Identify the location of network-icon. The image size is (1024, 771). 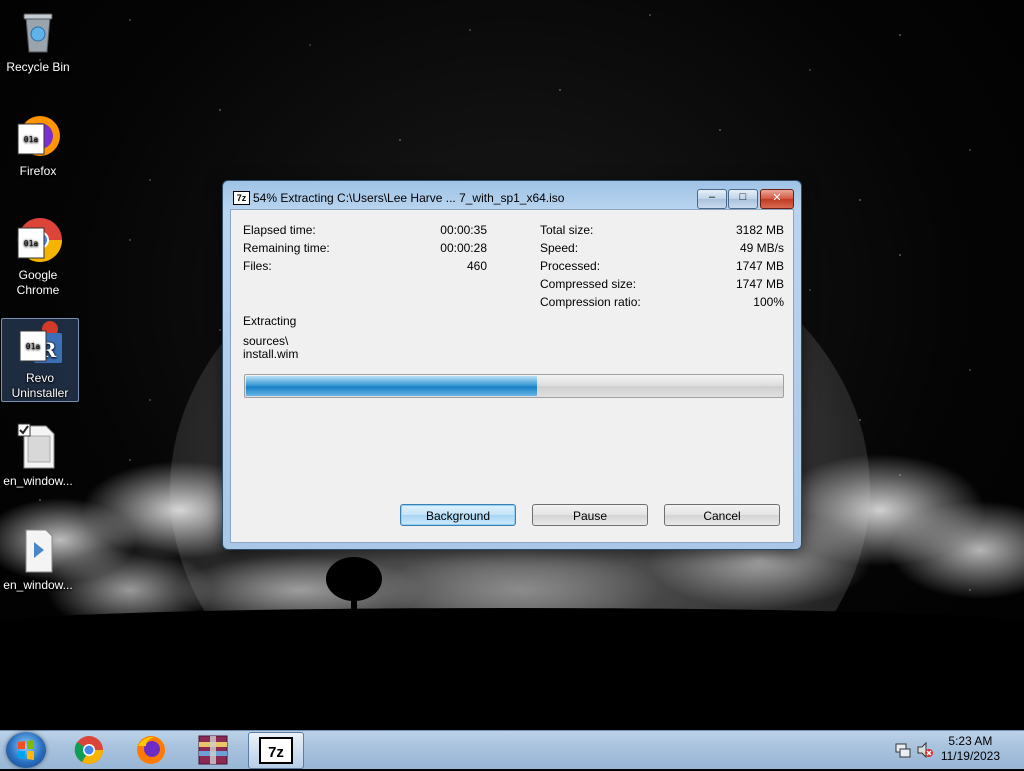
(903, 750).